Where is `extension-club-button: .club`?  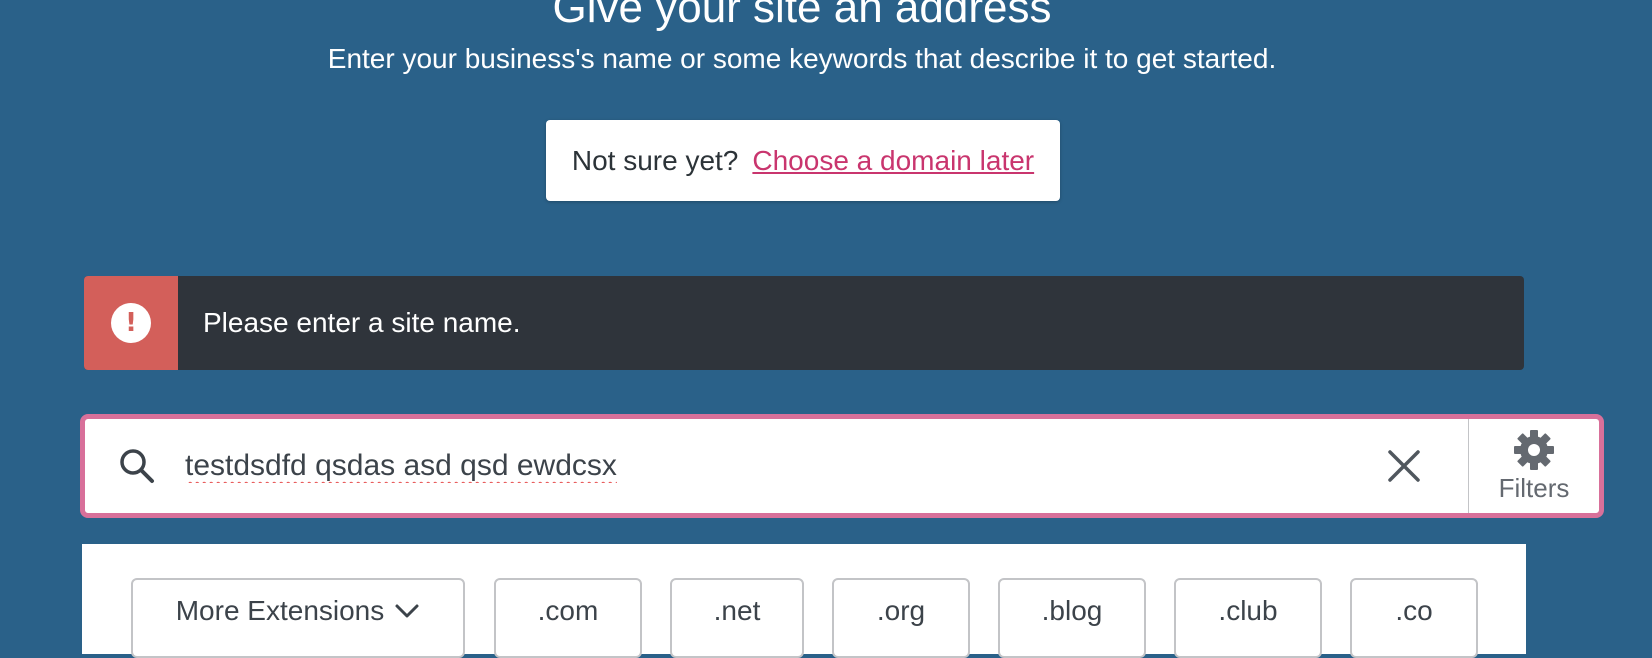 extension-club-button: .club is located at coordinates (1248, 618).